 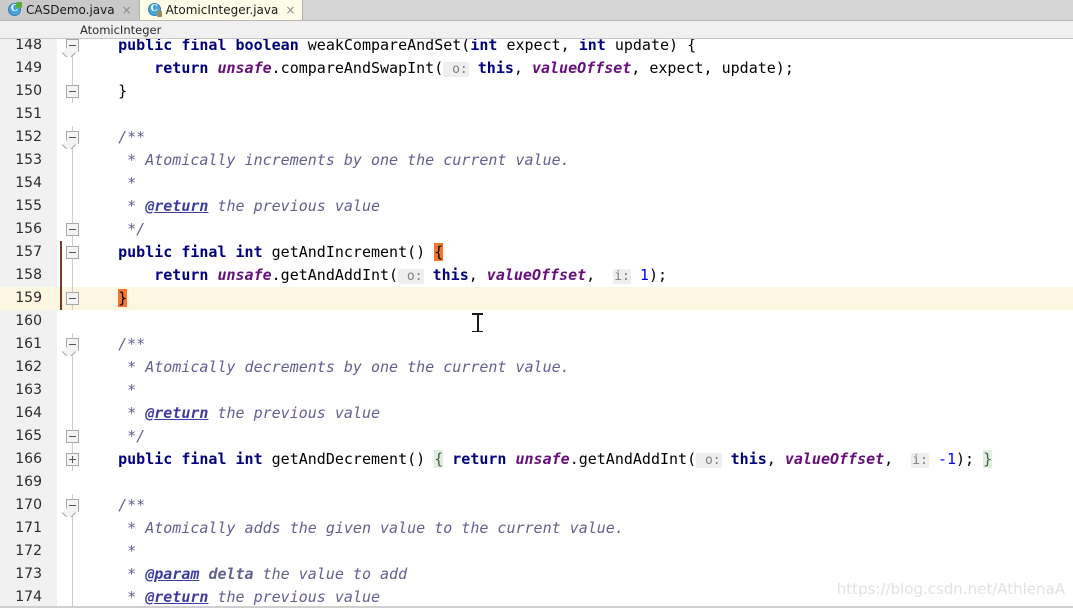 I want to click on code-line: 152 /**, so click(x=536, y=137).